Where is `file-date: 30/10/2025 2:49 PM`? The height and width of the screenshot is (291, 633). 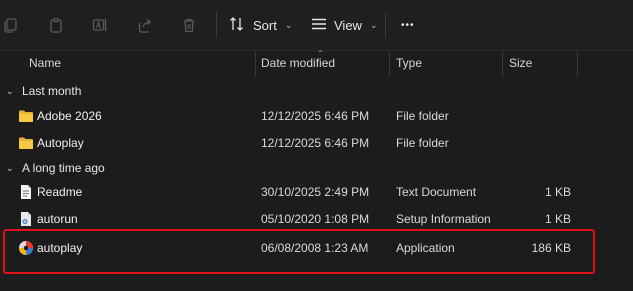
file-date: 30/10/2025 2:49 PM is located at coordinates (315, 192).